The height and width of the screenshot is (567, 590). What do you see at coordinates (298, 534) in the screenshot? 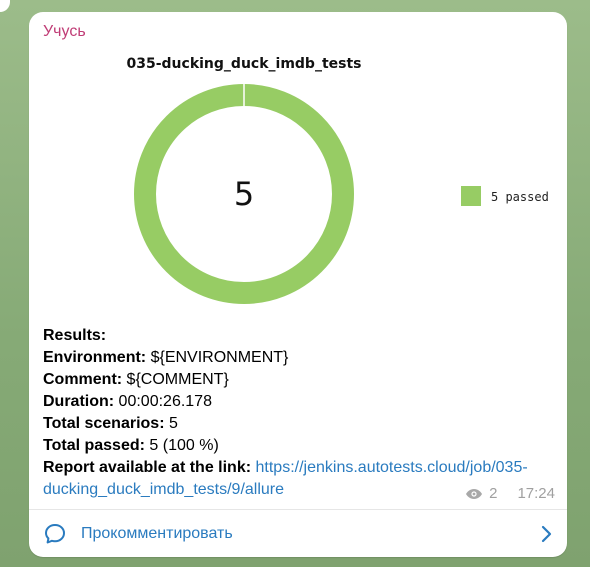
I see `comment-button: Прокомментировать` at bounding box center [298, 534].